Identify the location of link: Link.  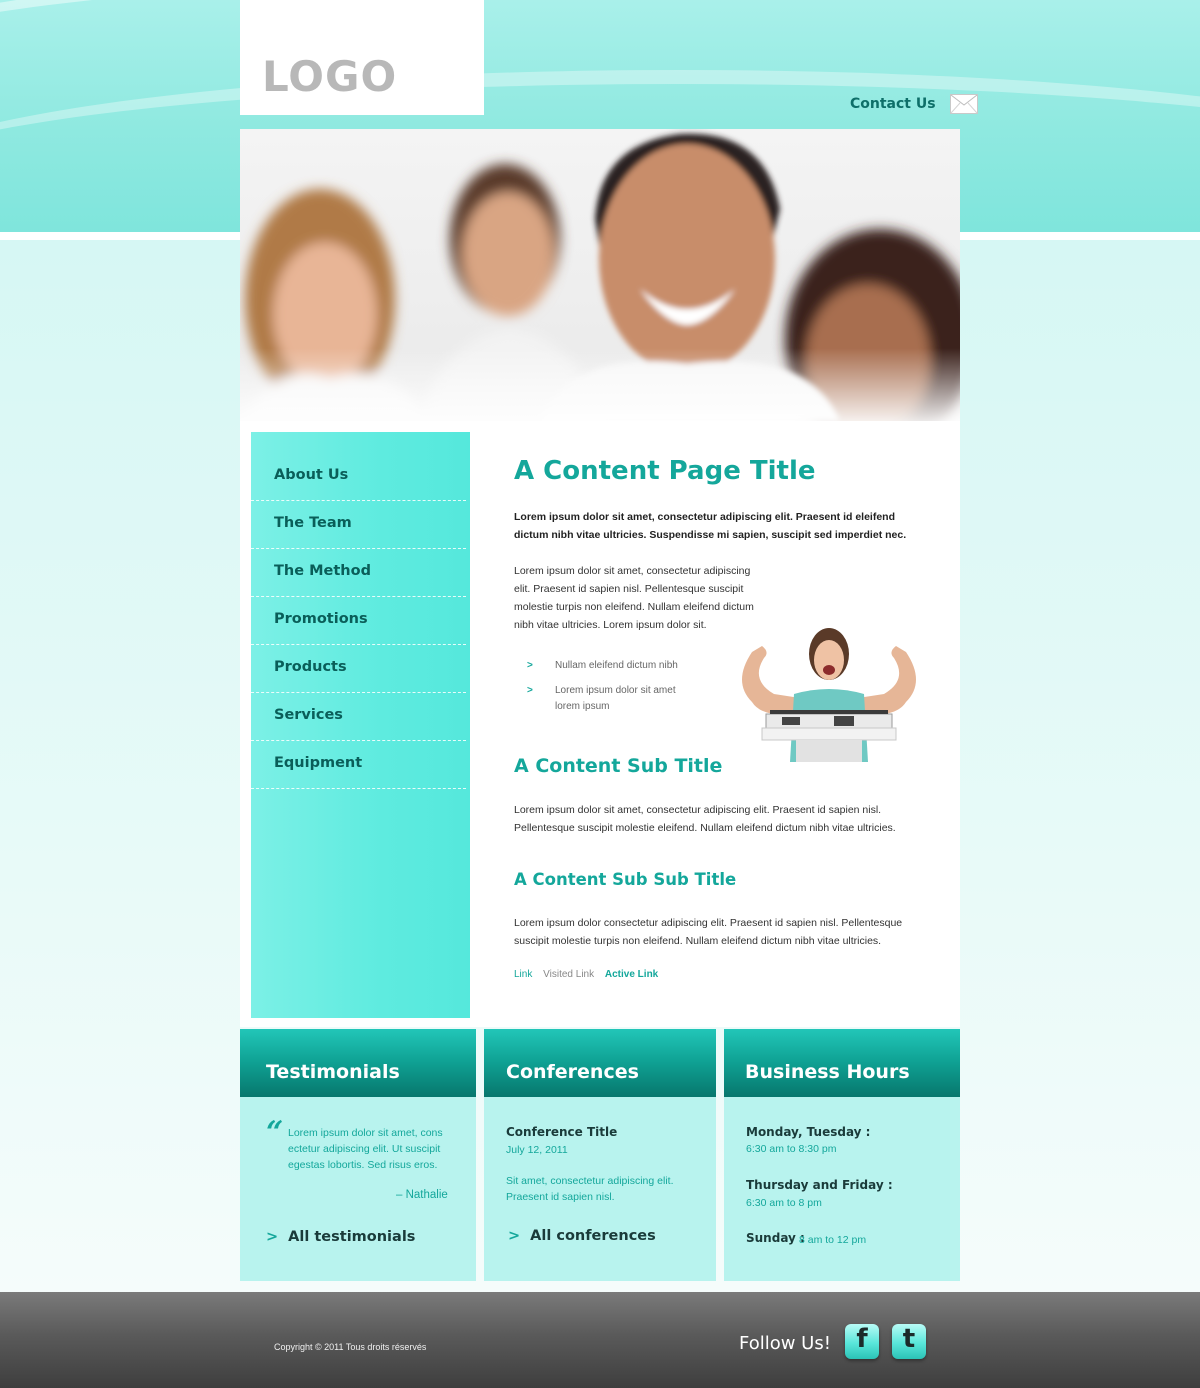
(523, 974).